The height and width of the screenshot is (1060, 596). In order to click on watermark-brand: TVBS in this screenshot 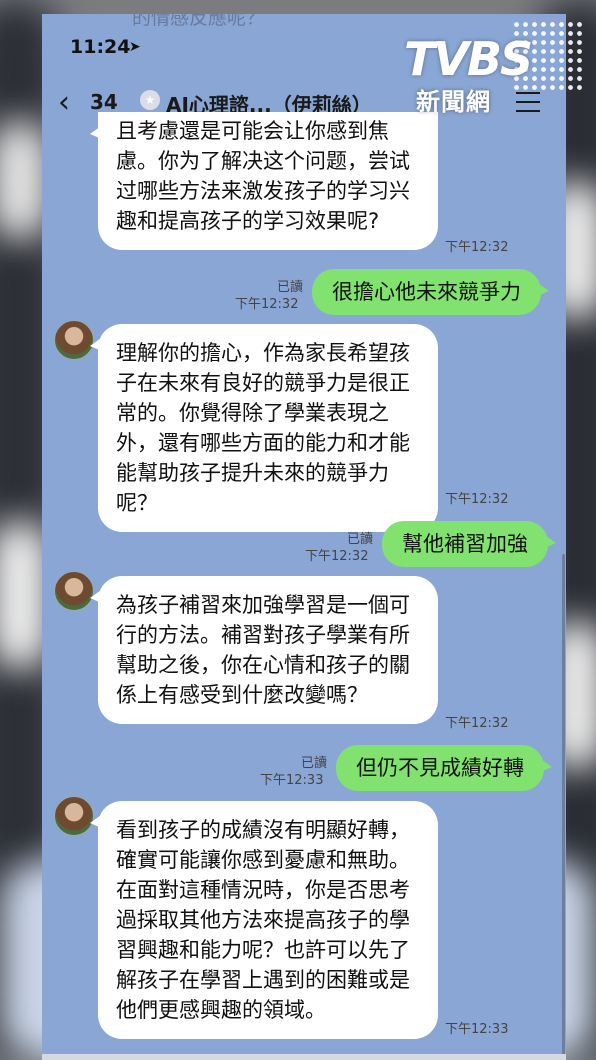, I will do `click(468, 59)`.